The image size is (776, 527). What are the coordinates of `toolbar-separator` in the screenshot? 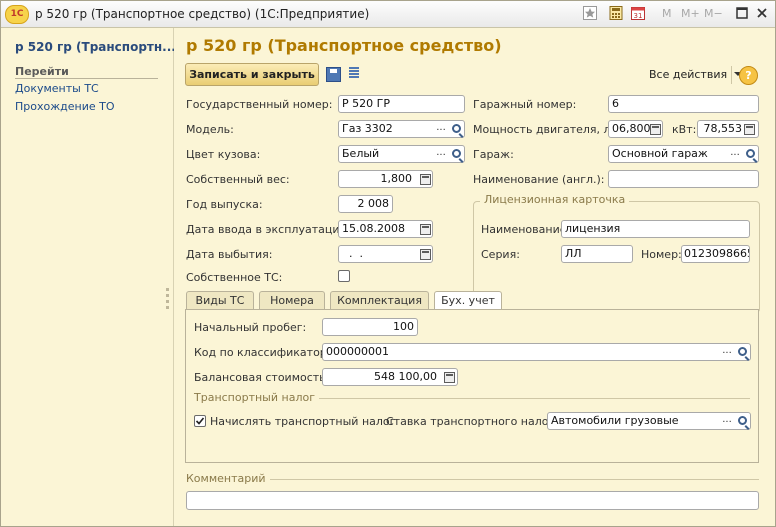 It's located at (731, 75).